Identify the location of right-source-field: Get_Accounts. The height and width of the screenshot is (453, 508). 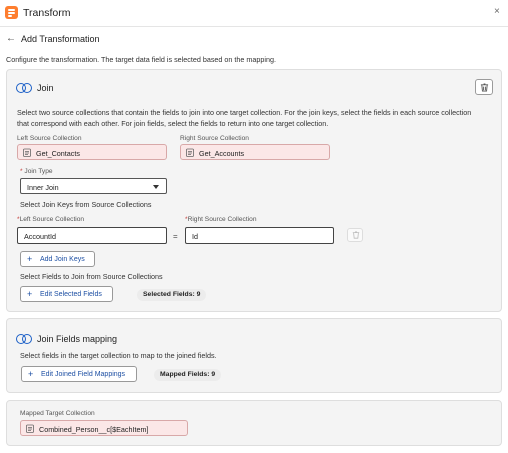
(255, 152).